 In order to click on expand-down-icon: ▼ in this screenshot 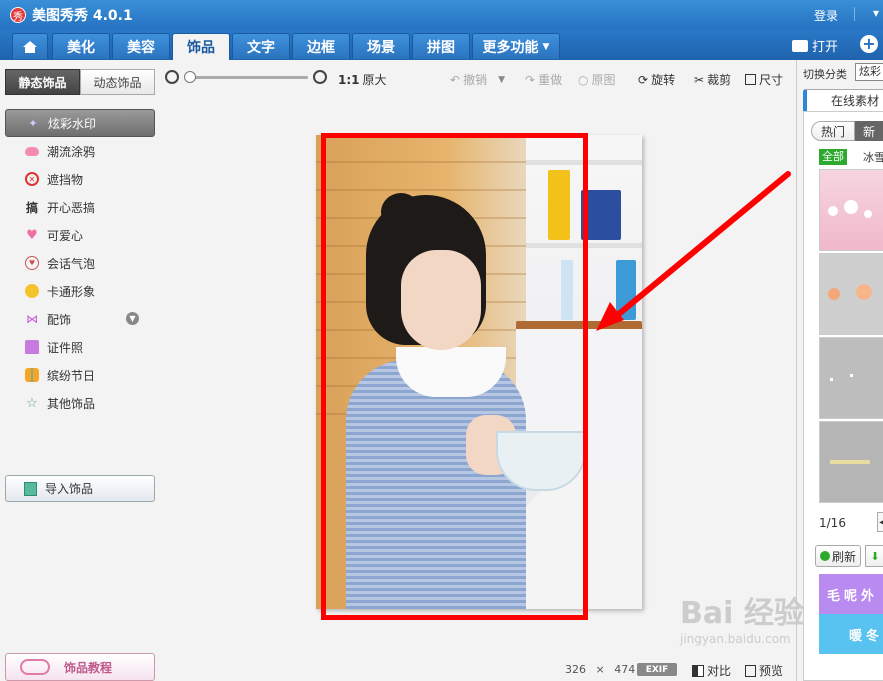, I will do `click(132, 318)`.